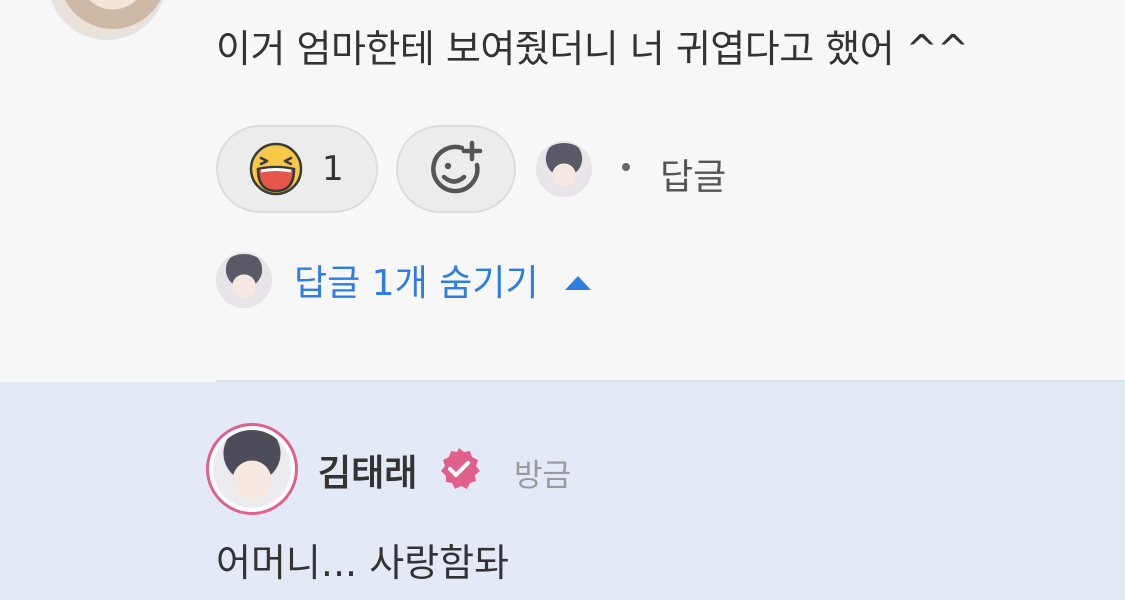  I want to click on comment-text: 이거 엄마한테 보여줬더니 너 귀엽다고 했어 ^^, so click(592, 49).